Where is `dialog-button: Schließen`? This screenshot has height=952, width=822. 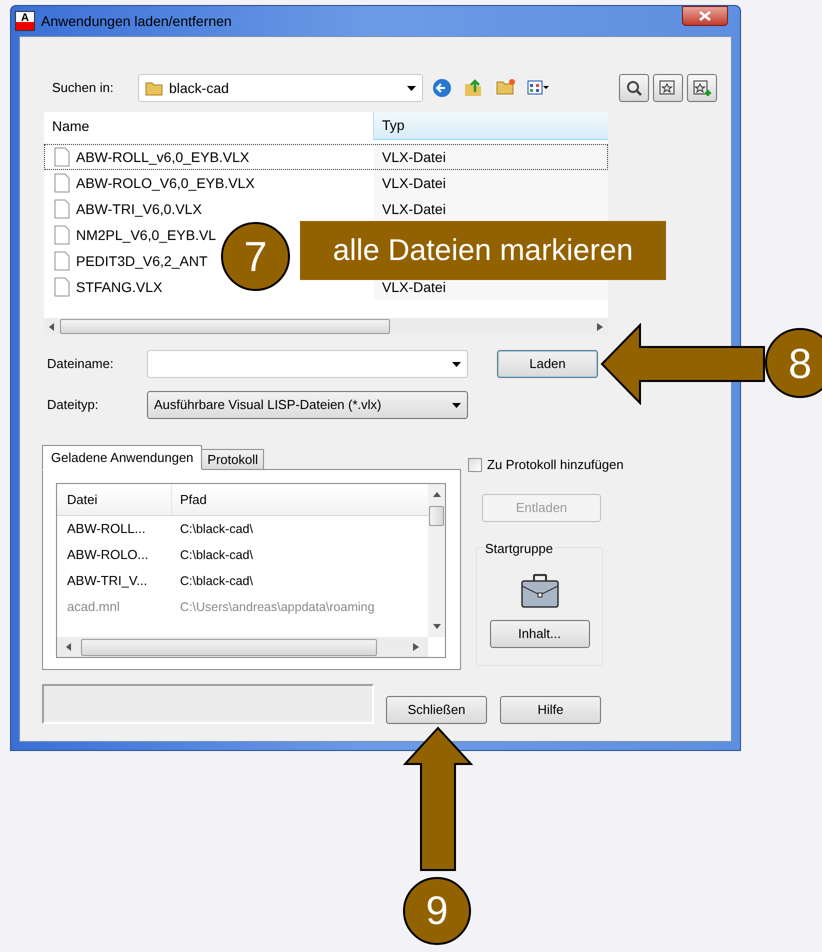
dialog-button: Schließen is located at coordinates (436, 710).